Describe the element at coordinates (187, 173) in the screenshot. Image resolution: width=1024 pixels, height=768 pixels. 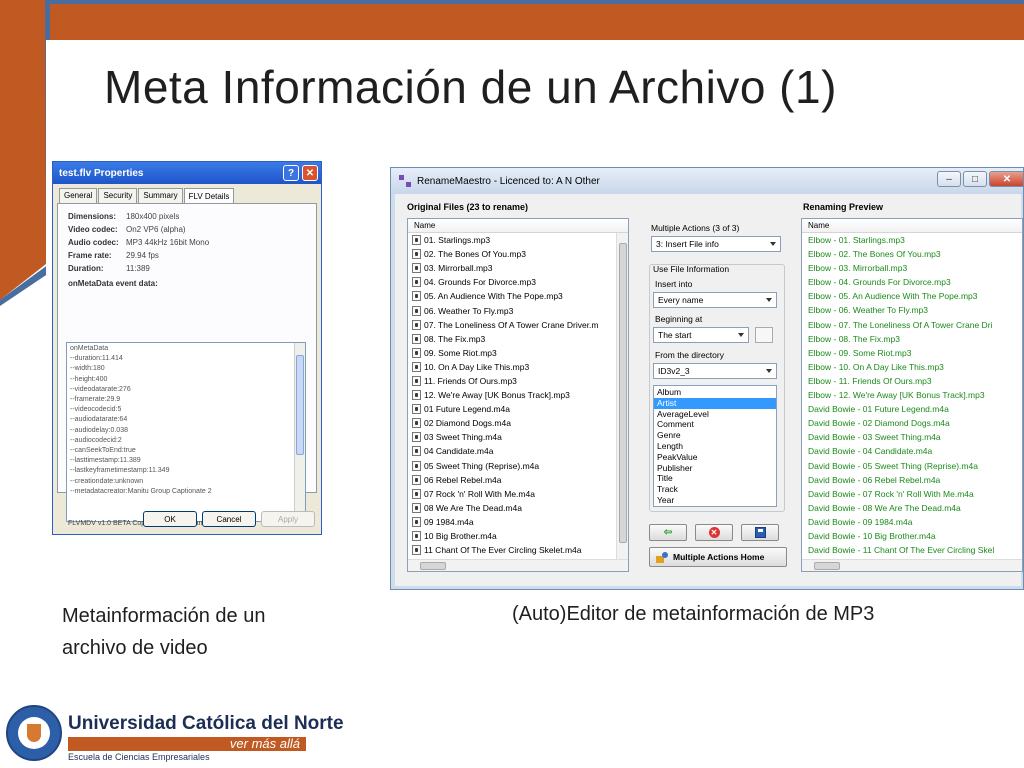
I see `flv-dialog-titlebar: test.flv Properties ? ✕` at that location.